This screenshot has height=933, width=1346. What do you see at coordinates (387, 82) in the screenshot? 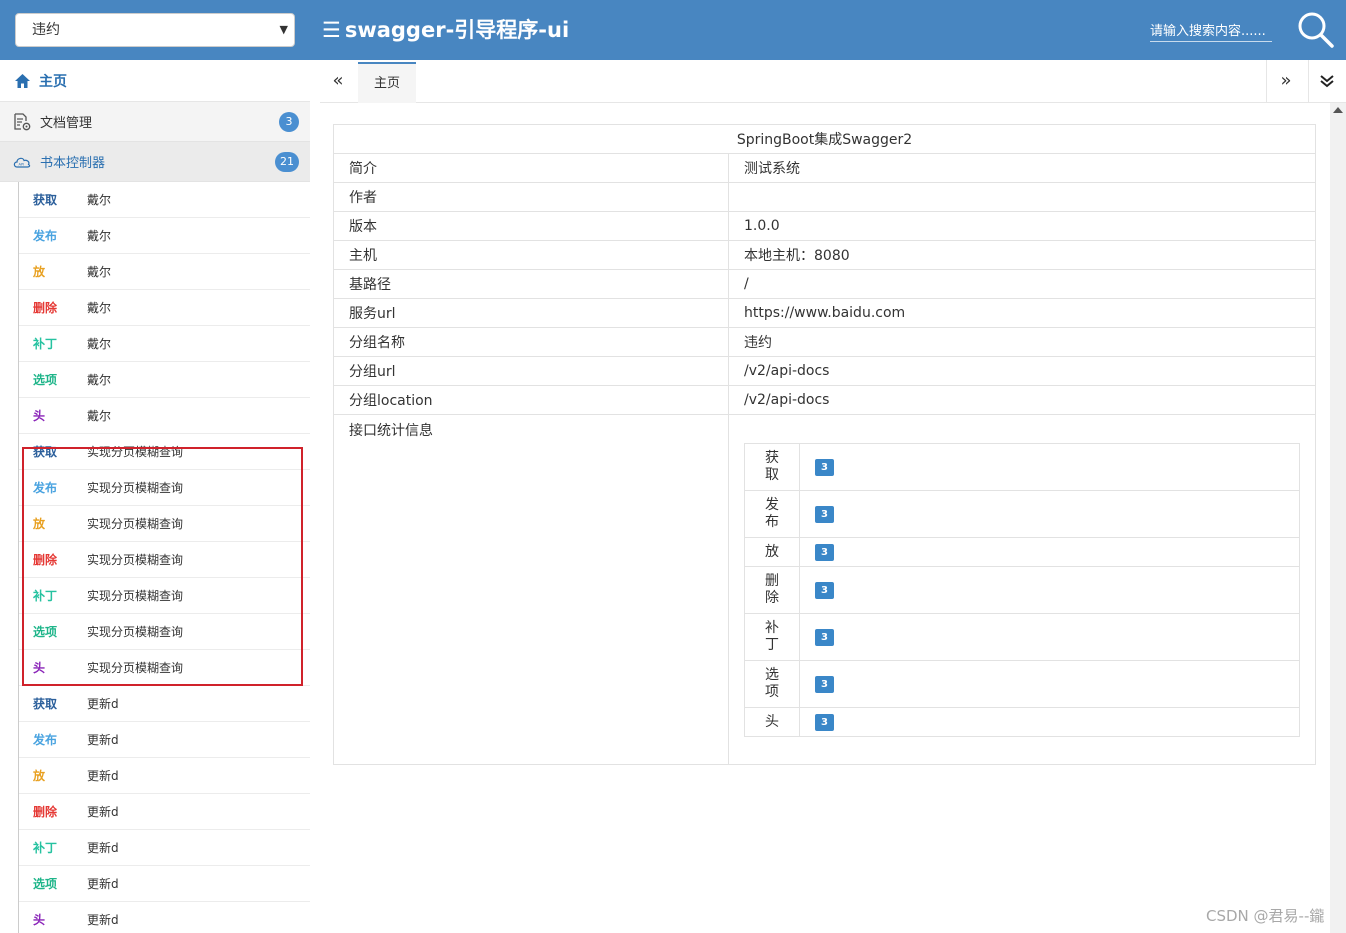
I see `tab-home: 主页` at bounding box center [387, 82].